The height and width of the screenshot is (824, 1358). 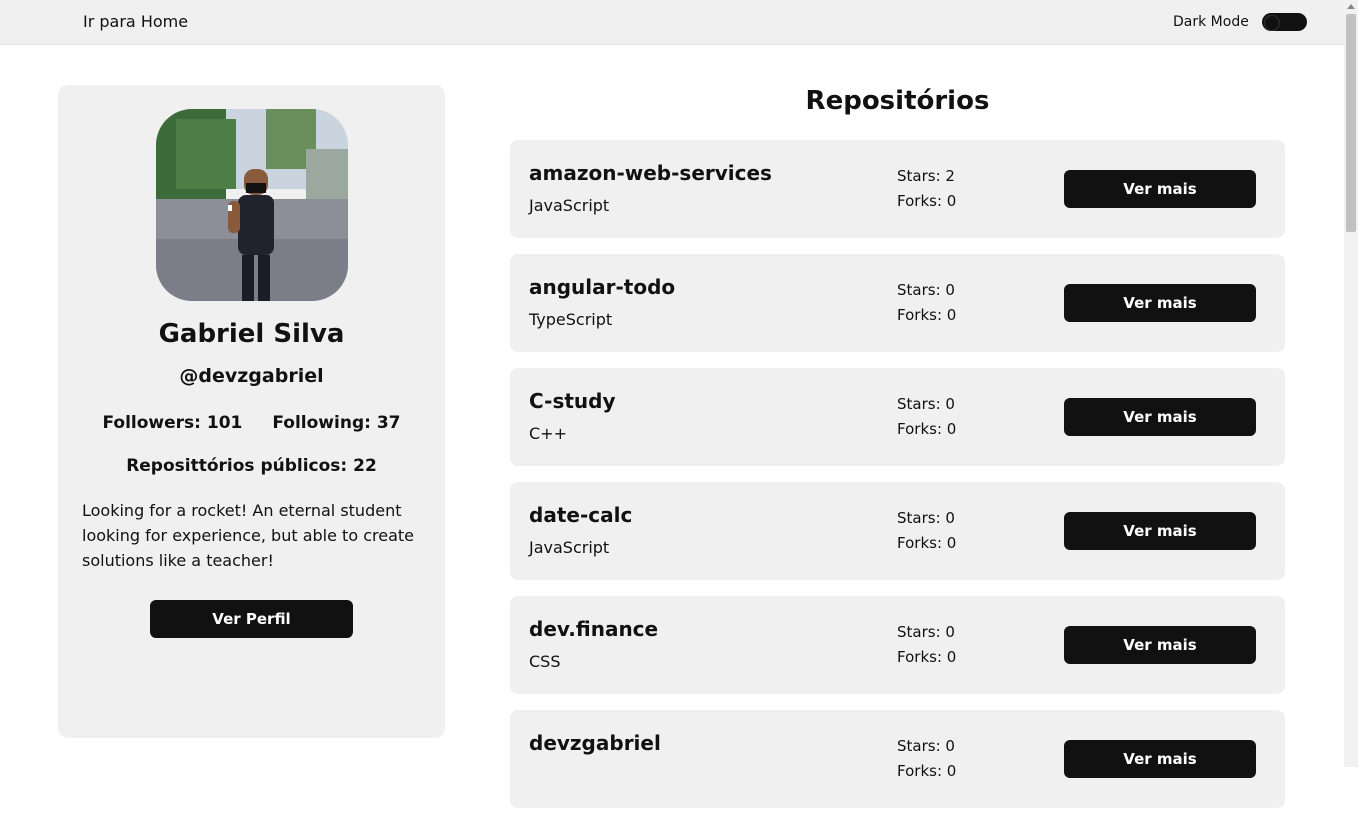 What do you see at coordinates (594, 629) in the screenshot?
I see `repo-name: dev.finance` at bounding box center [594, 629].